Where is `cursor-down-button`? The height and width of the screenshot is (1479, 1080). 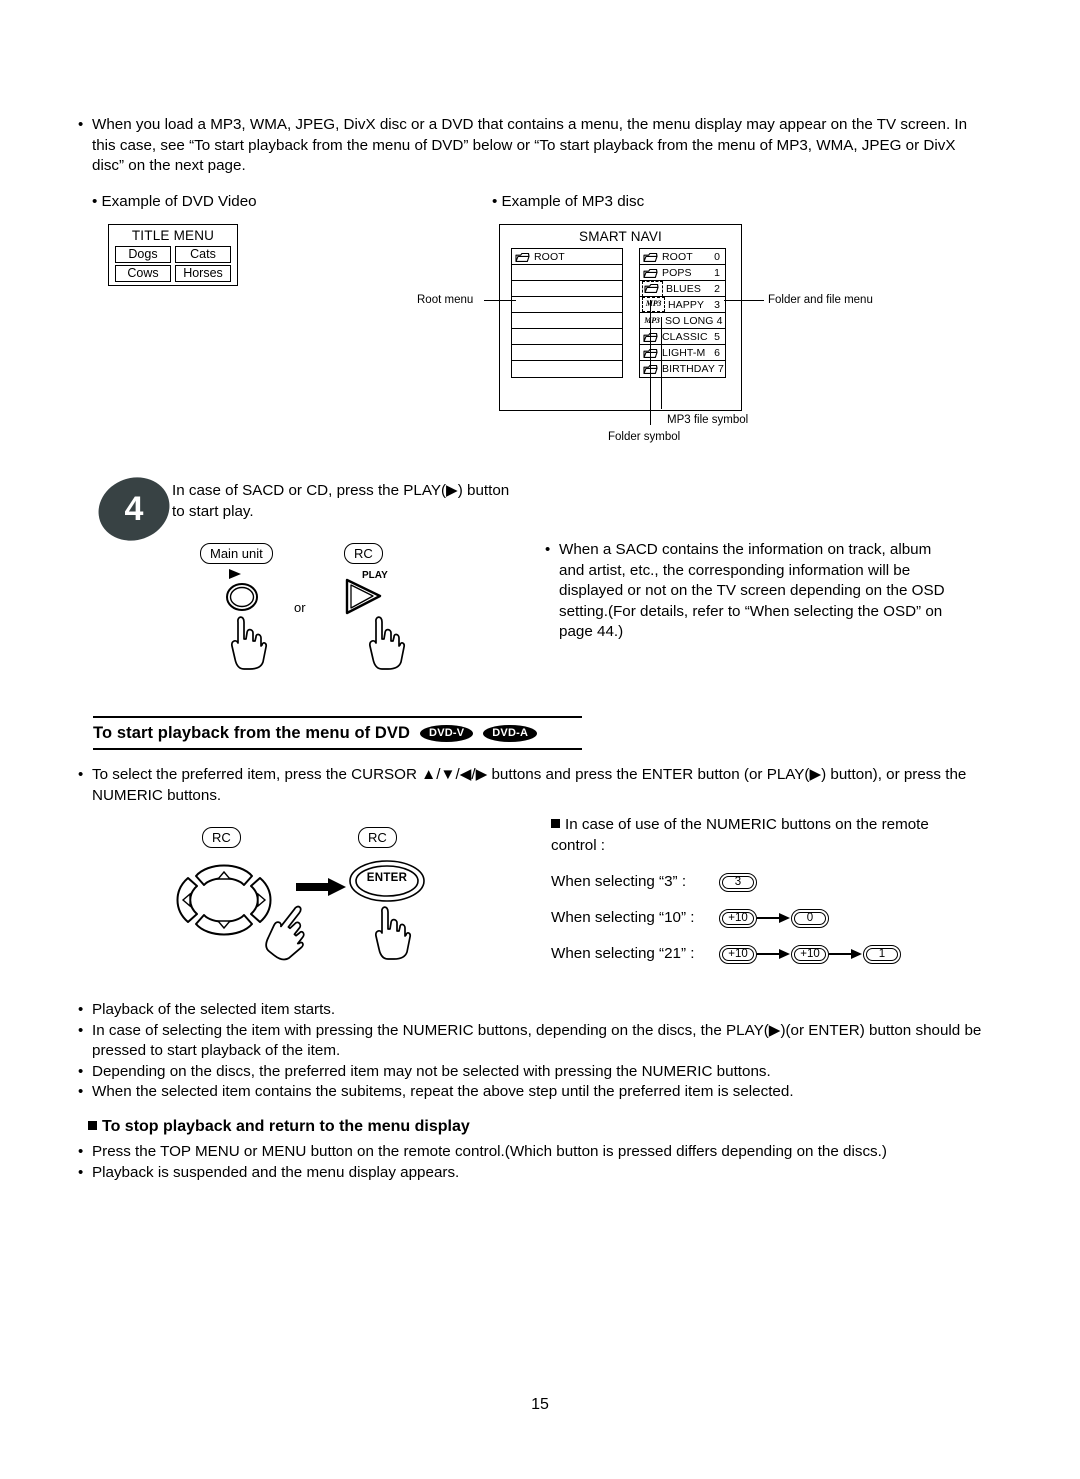 cursor-down-button is located at coordinates (224, 925).